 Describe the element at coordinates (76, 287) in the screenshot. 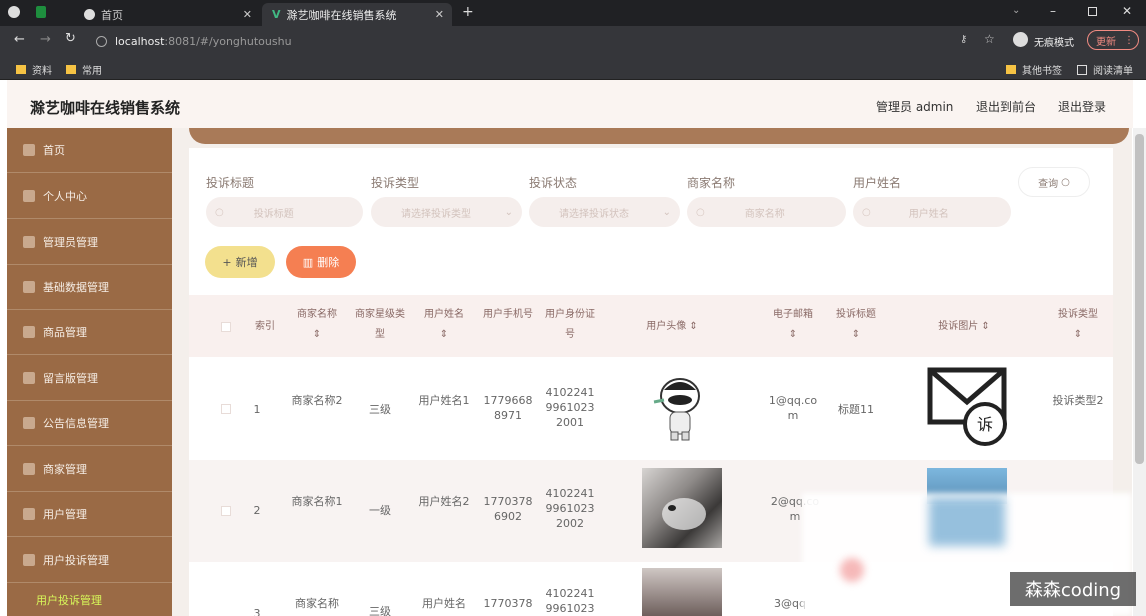

I see `sidebar-item-label: 基础数据管理` at that location.